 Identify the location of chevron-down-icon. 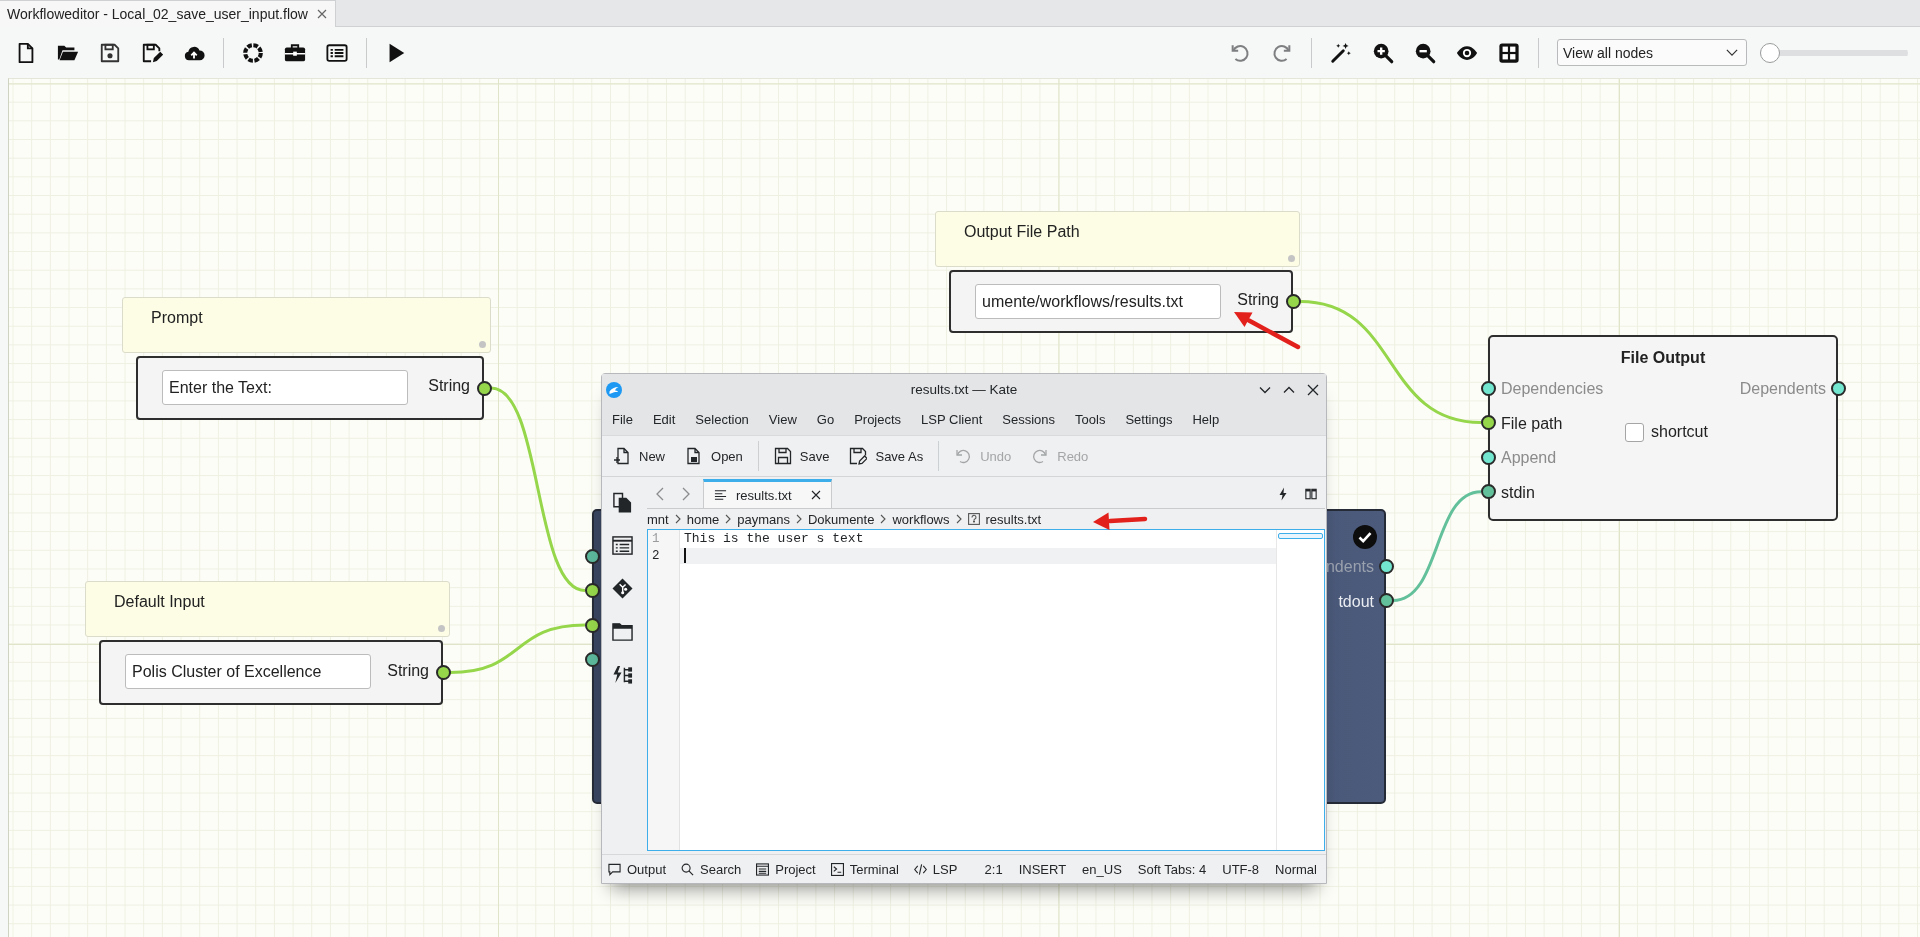
(1732, 52).